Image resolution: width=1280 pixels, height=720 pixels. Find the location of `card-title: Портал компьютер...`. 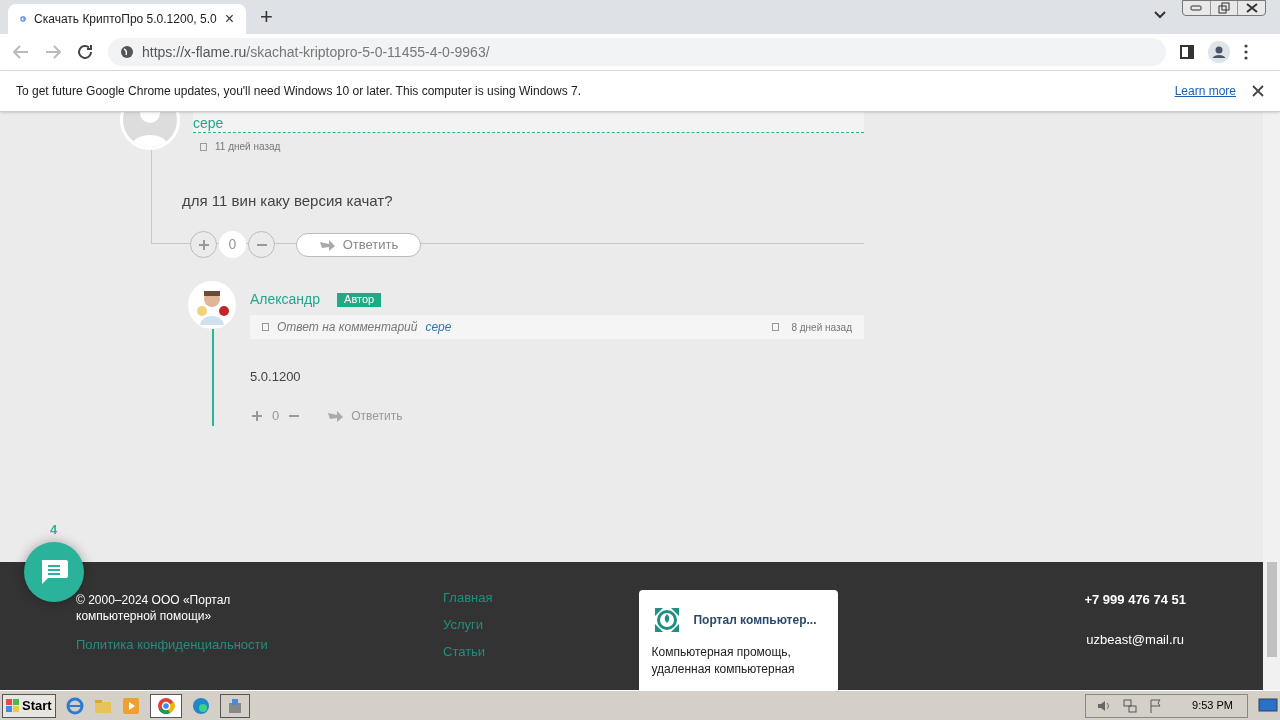

card-title: Портал компьютер... is located at coordinates (755, 620).